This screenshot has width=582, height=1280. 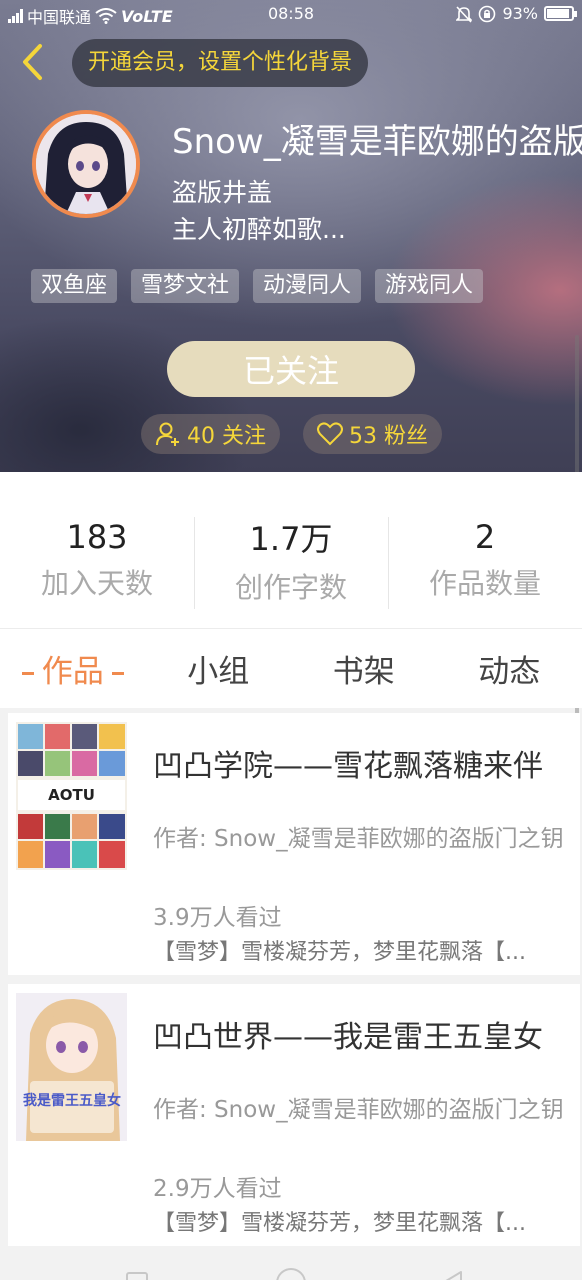 I want to click on tab-label: 小组, so click(x=218, y=672).